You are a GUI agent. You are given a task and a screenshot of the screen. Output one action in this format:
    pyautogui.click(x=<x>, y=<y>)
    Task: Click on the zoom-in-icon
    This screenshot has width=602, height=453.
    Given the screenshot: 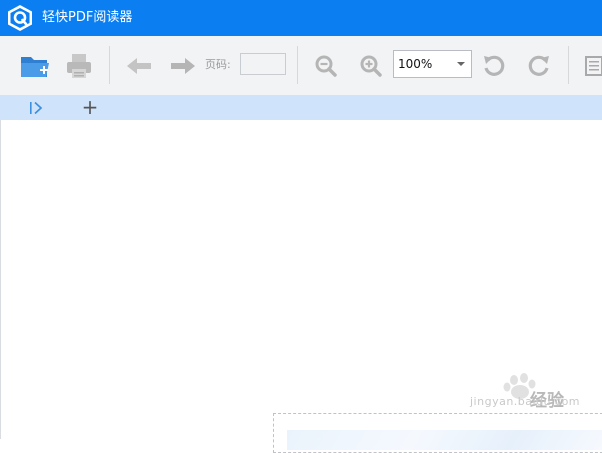 What is the action you would take?
    pyautogui.click(x=371, y=66)
    